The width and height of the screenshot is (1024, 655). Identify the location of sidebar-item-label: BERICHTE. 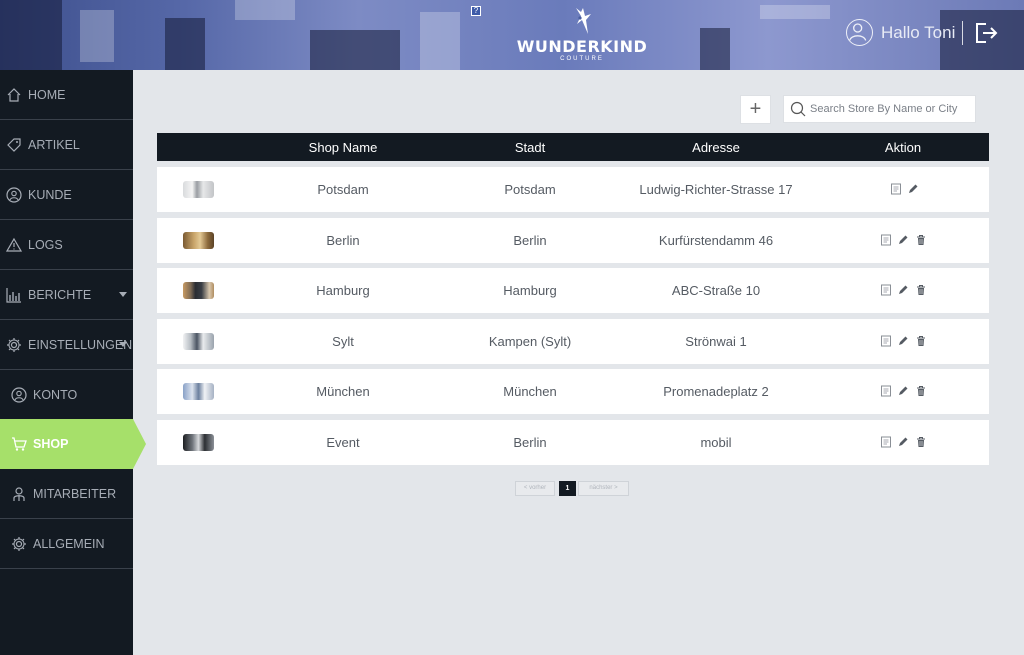
(60, 294).